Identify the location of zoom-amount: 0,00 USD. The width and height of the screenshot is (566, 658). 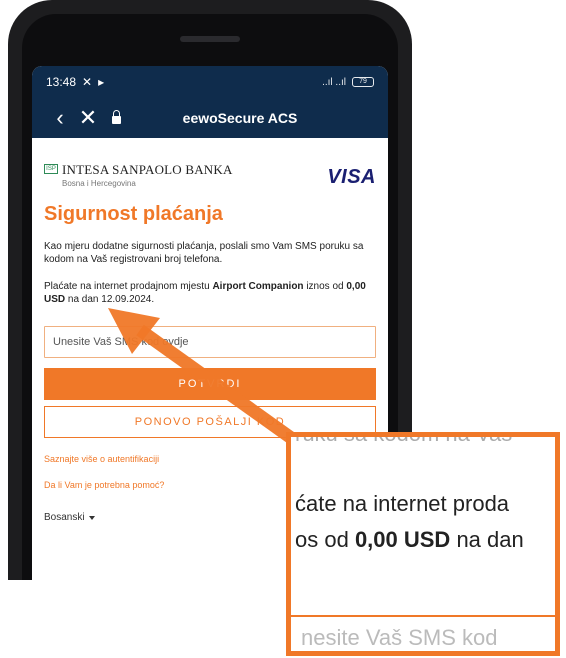
(402, 539).